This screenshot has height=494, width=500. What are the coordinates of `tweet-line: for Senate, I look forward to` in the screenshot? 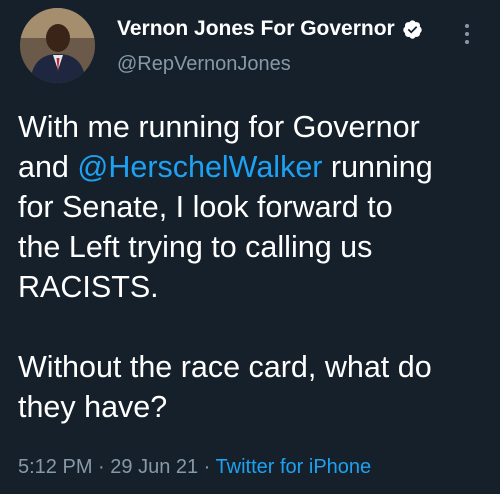 It's located at (205, 207).